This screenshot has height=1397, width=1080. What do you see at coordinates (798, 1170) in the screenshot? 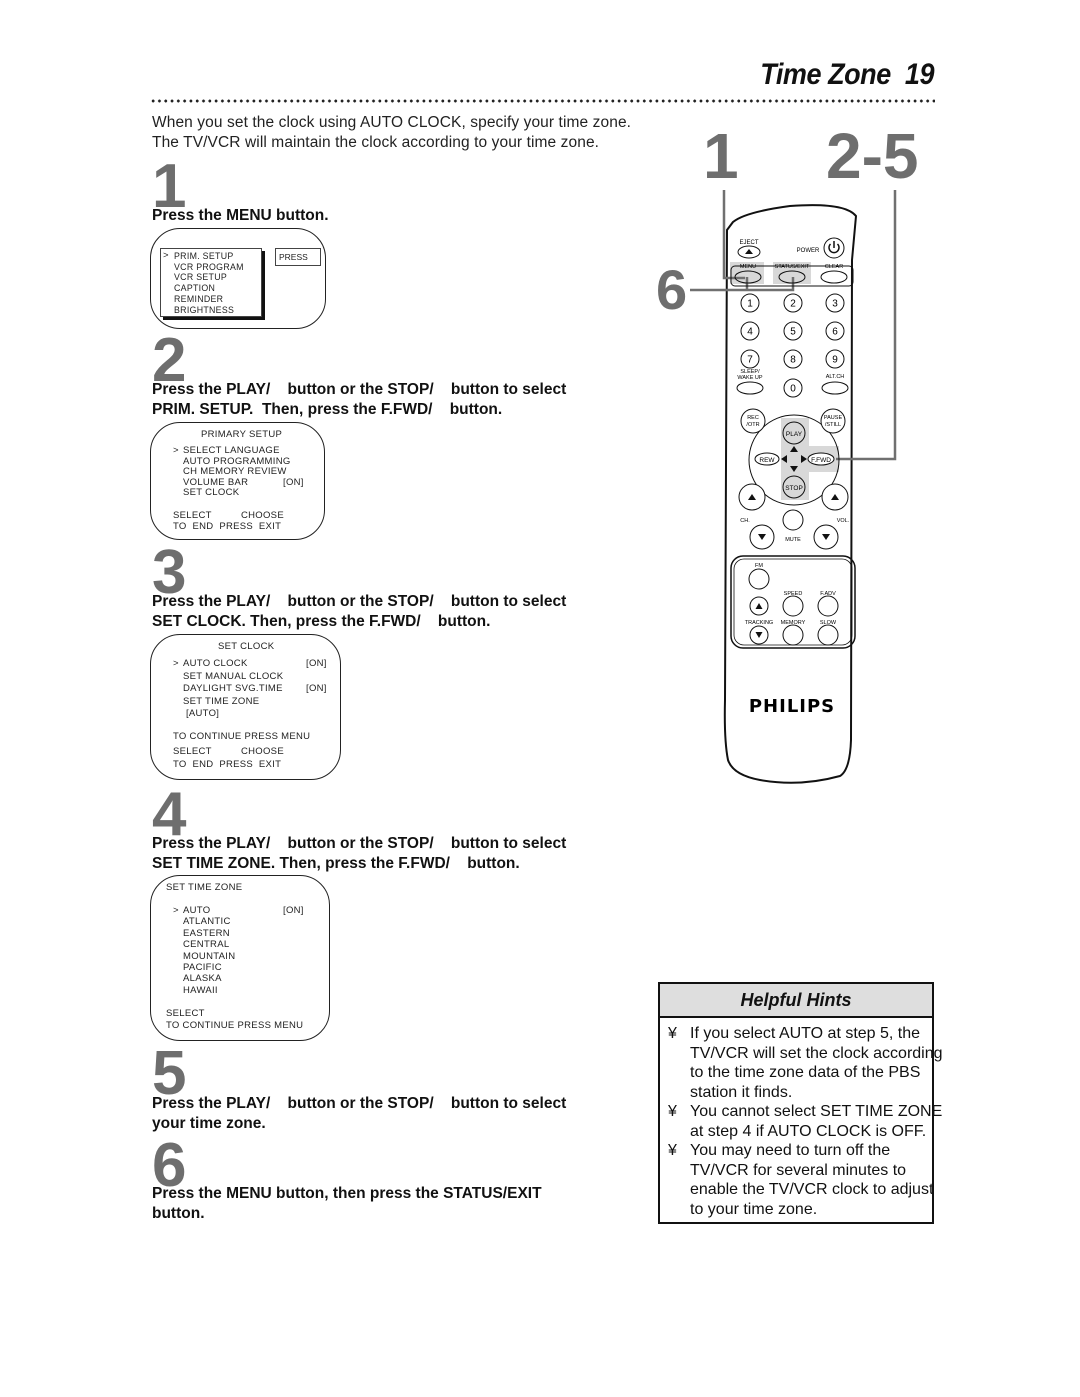
I see `hint-line: TV/VCR for several minutes to` at bounding box center [798, 1170].